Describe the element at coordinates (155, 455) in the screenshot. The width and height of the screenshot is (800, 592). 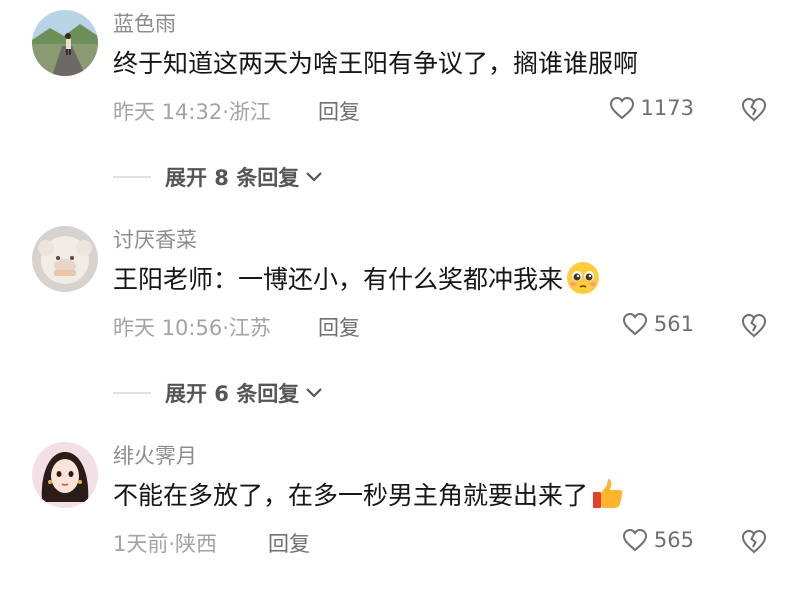
I see `username: 绯火霁月` at that location.